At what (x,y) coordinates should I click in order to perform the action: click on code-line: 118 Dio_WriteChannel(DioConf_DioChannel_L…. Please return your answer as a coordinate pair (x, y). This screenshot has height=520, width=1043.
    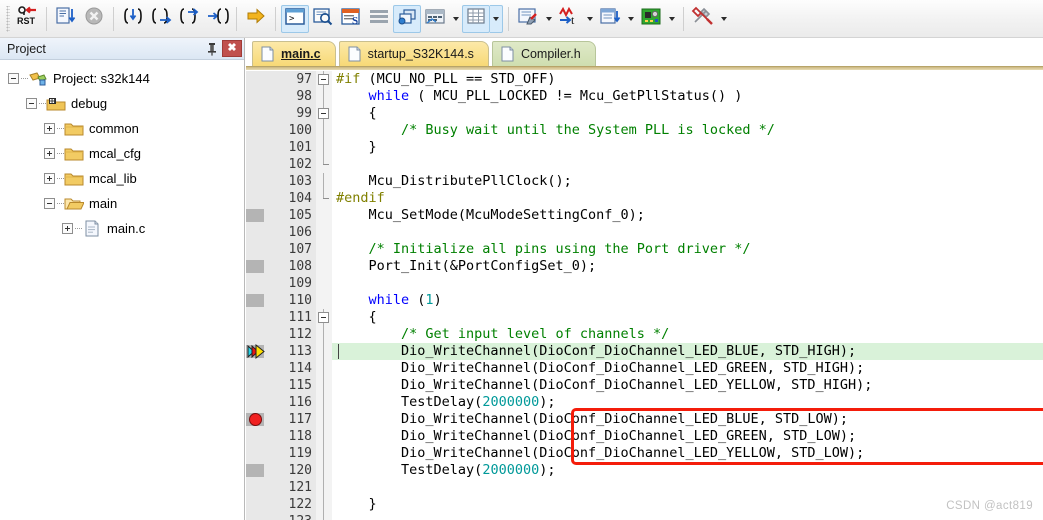
    Looking at the image, I should click on (644, 436).